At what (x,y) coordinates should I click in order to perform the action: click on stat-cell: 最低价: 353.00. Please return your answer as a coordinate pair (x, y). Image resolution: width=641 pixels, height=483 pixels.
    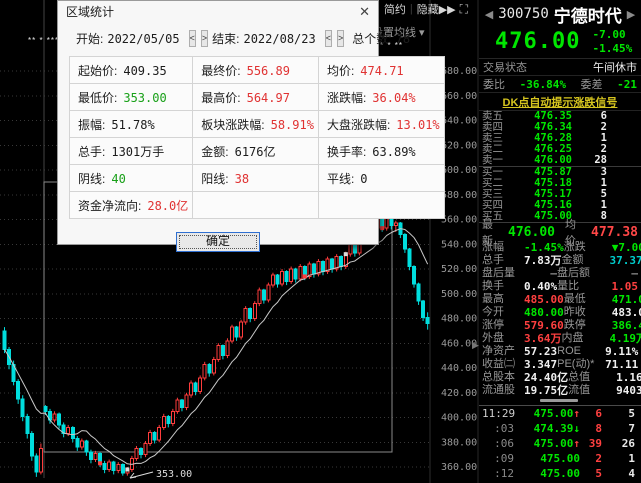
    Looking at the image, I should click on (131, 97).